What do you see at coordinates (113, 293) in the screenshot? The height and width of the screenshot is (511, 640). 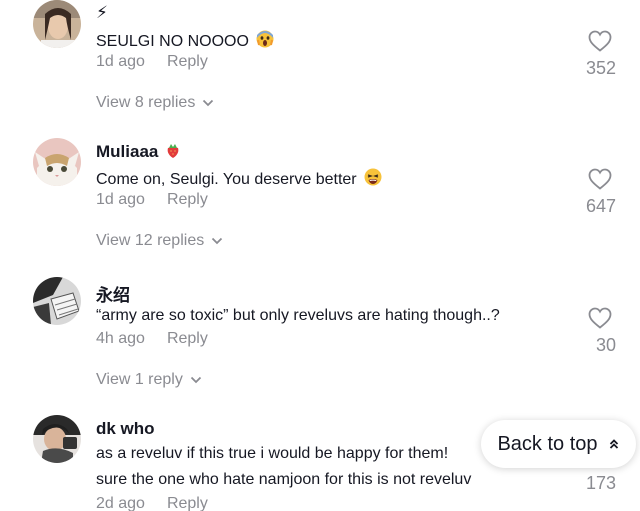 I see `comment-username: 永绍` at bounding box center [113, 293].